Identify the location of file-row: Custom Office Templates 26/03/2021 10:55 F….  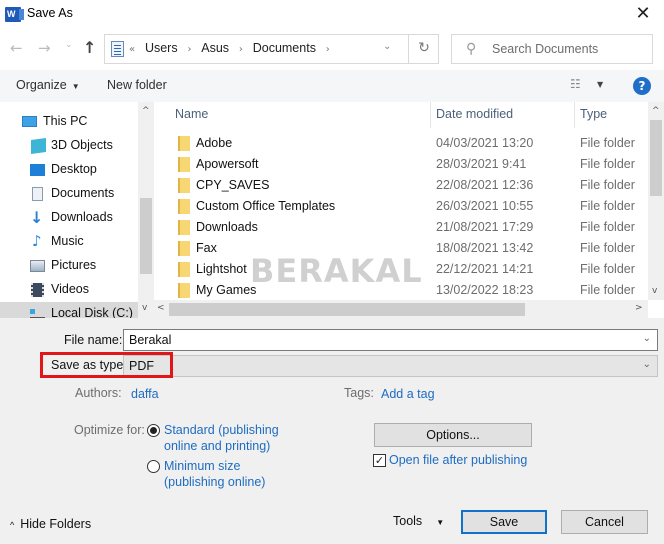
(401, 206).